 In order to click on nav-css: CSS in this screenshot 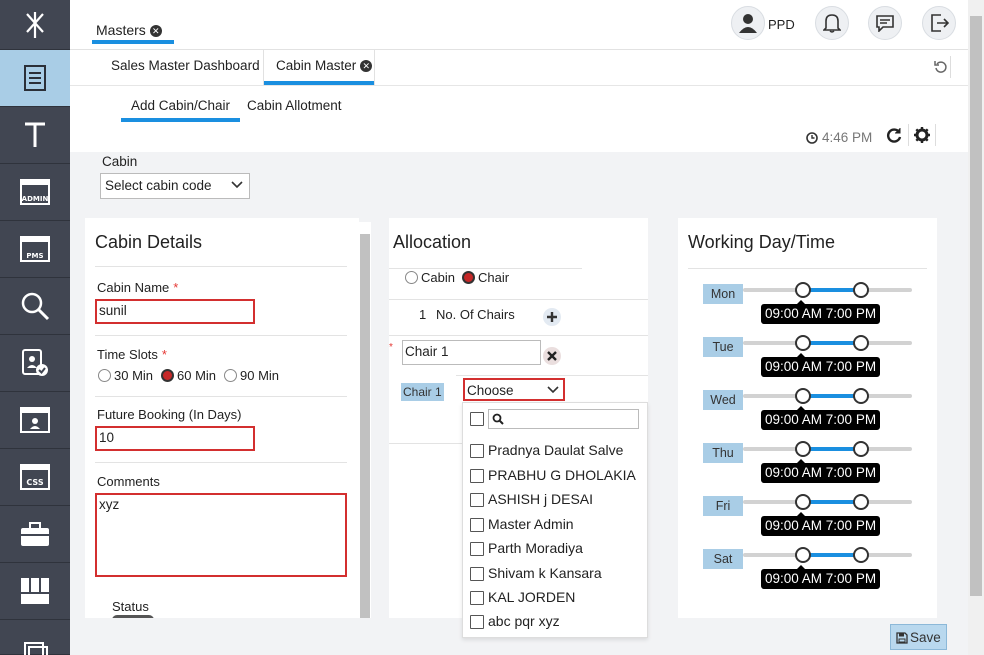, I will do `click(35, 477)`.